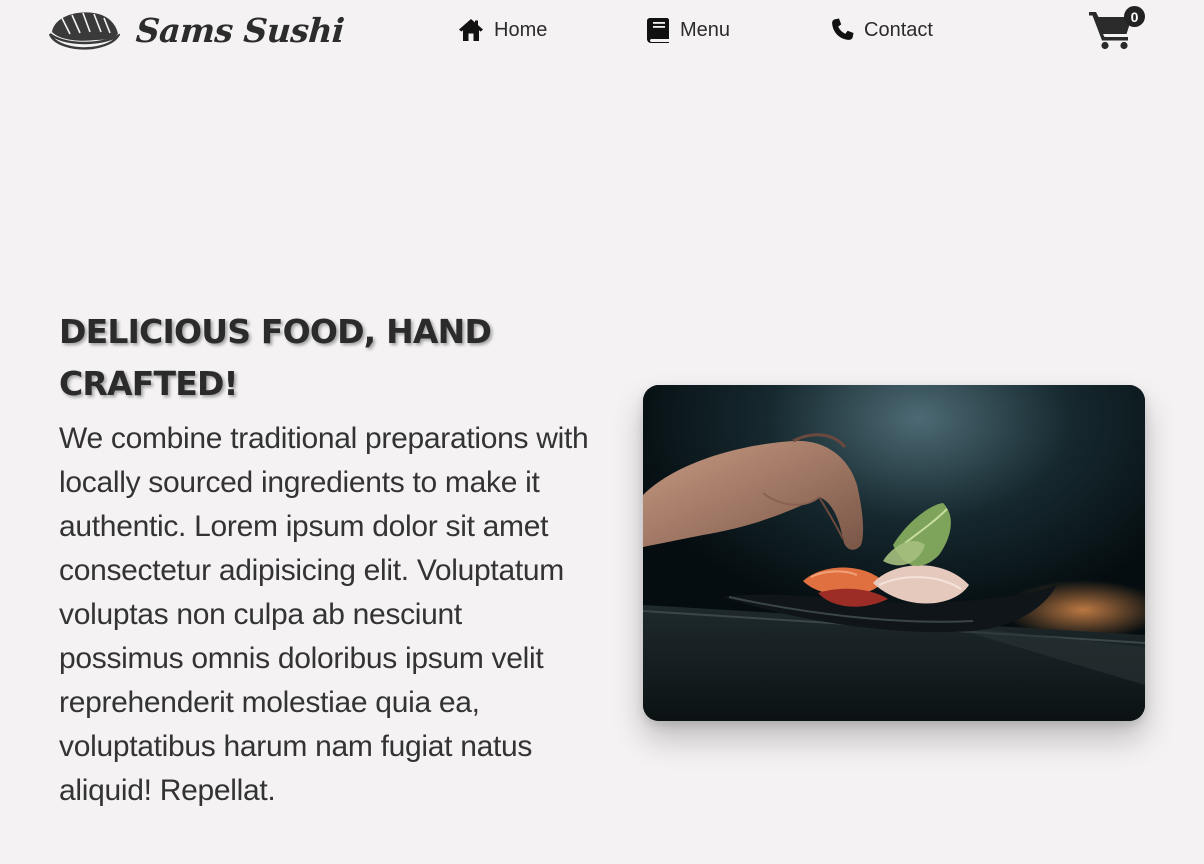 This screenshot has height=864, width=1204. Describe the element at coordinates (602, 31) in the screenshot. I see `navbar: Sams Sushi Home Menu Contact 0` at that location.